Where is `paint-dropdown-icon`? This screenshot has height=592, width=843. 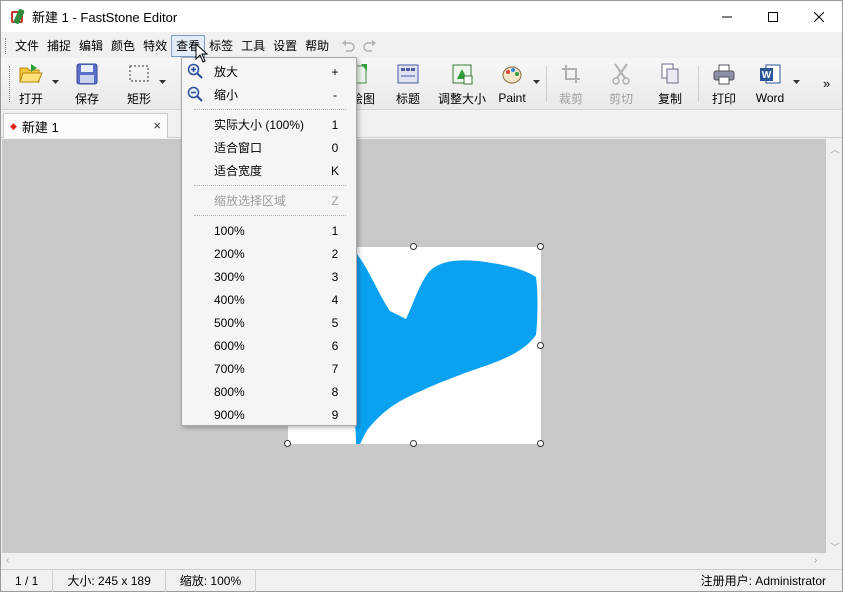
paint-dropdown-icon is located at coordinates (536, 82).